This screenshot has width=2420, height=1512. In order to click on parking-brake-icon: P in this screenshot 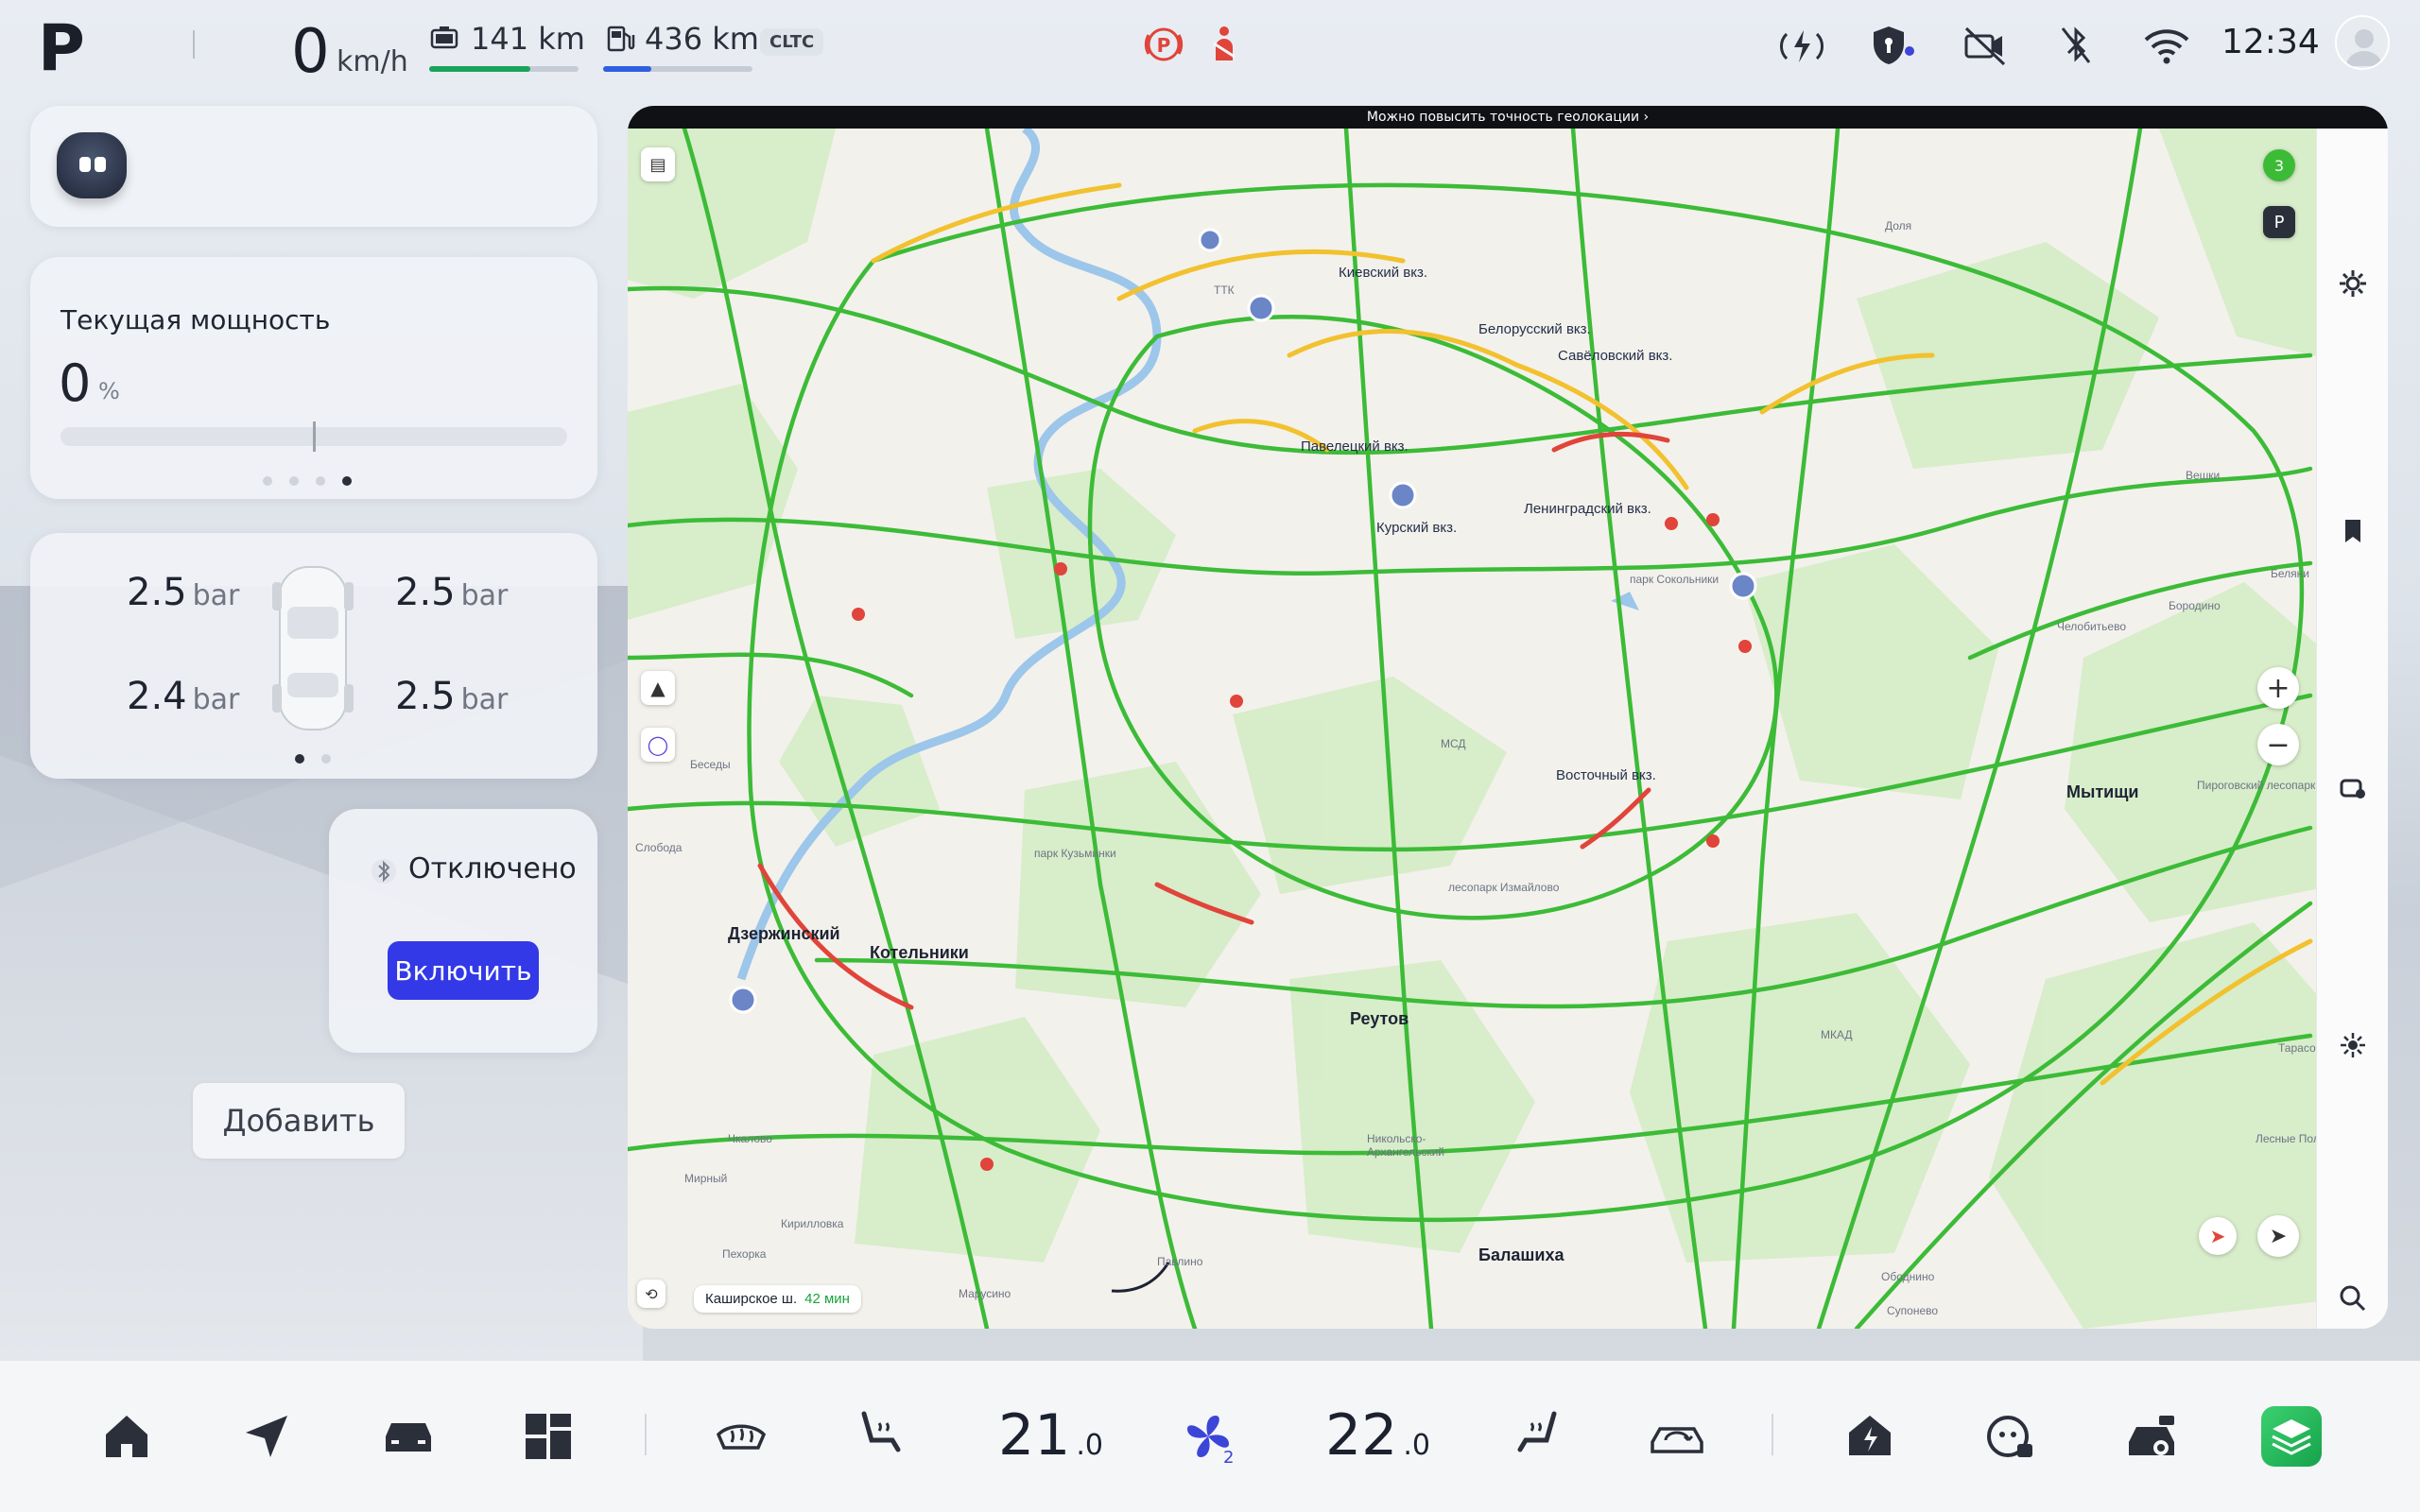, I will do `click(1164, 44)`.